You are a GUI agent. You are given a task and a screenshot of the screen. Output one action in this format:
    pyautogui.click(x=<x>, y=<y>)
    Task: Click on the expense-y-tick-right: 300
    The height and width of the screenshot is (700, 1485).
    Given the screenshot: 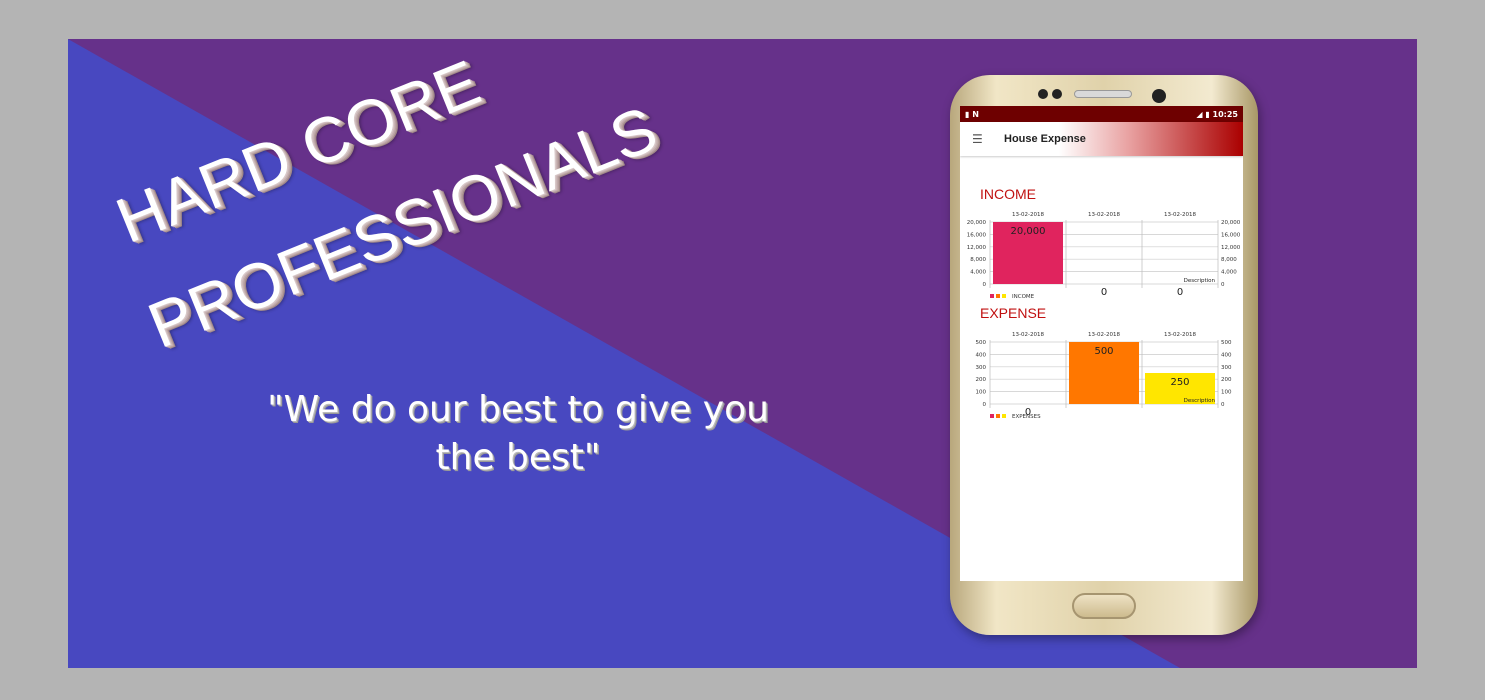 What is the action you would take?
    pyautogui.click(x=1226, y=368)
    